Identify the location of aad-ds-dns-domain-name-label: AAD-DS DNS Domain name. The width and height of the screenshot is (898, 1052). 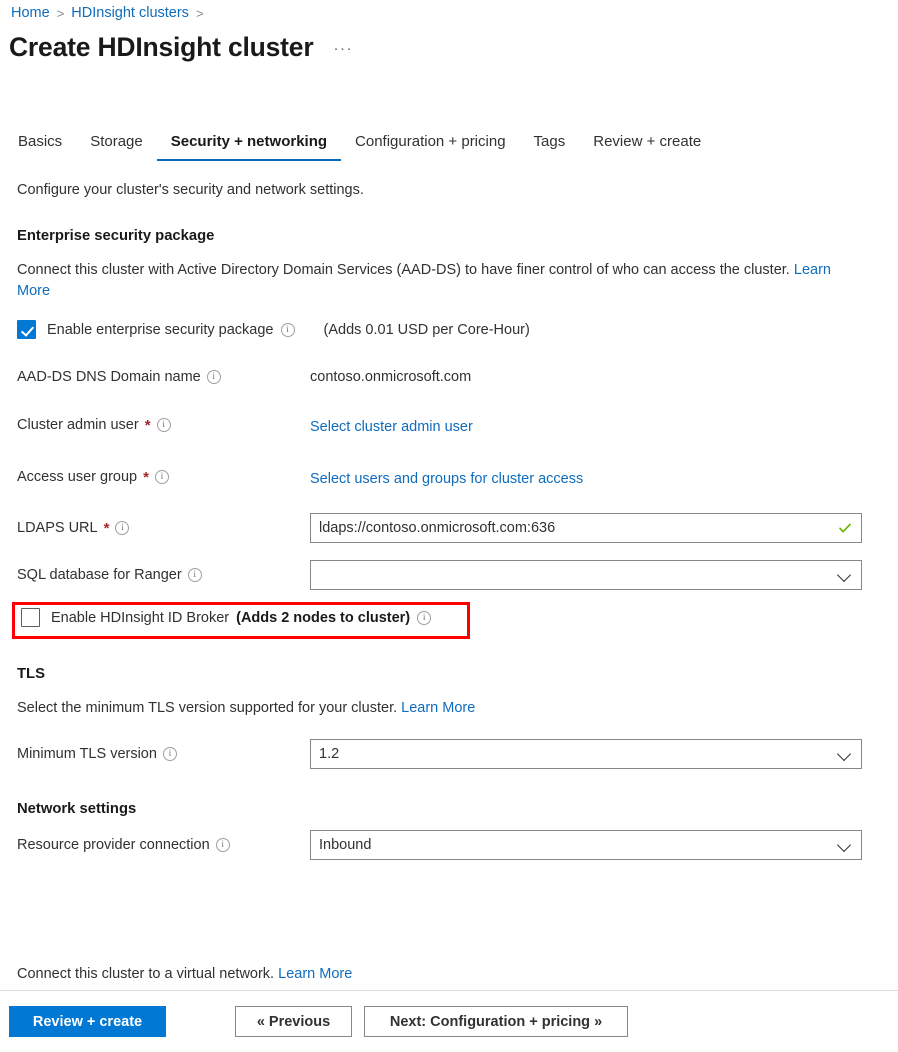
(119, 377).